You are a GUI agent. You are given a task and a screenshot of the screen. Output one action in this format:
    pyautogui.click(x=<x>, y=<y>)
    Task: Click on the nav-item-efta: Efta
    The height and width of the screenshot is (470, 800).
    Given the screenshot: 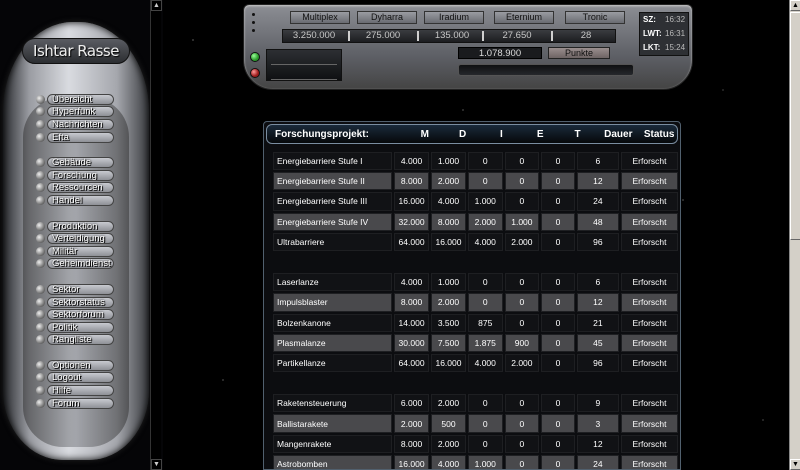 What is the action you would take?
    pyautogui.click(x=75, y=137)
    